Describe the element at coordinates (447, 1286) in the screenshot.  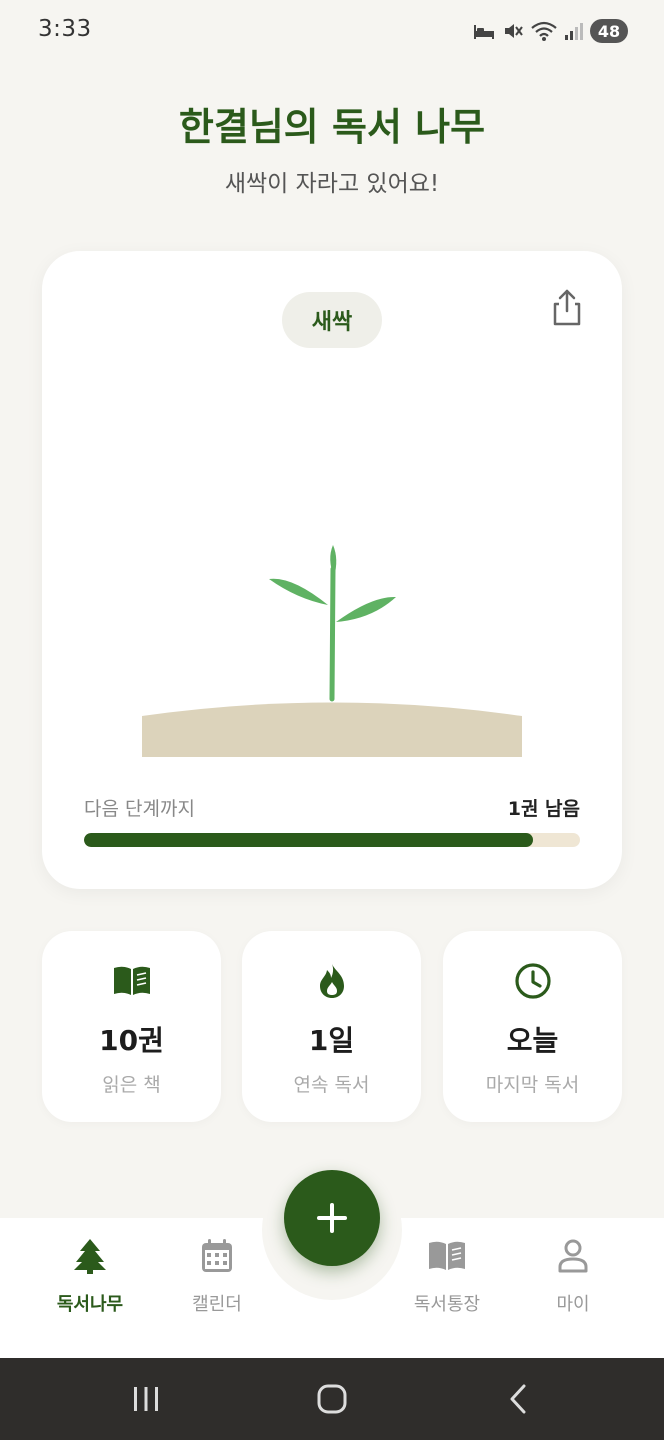
I see `nav-item-reading-account: 독서통장` at that location.